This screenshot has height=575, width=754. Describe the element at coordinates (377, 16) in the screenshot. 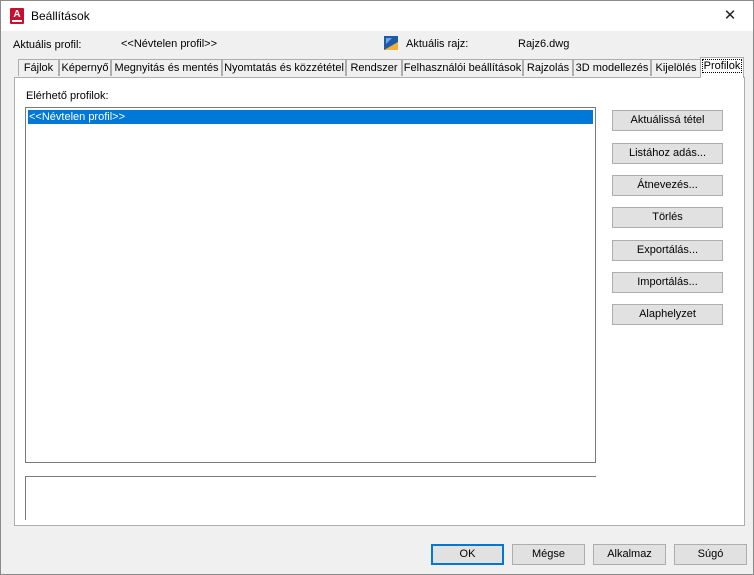

I see `title-bar: A Beállítások ✕` at that location.